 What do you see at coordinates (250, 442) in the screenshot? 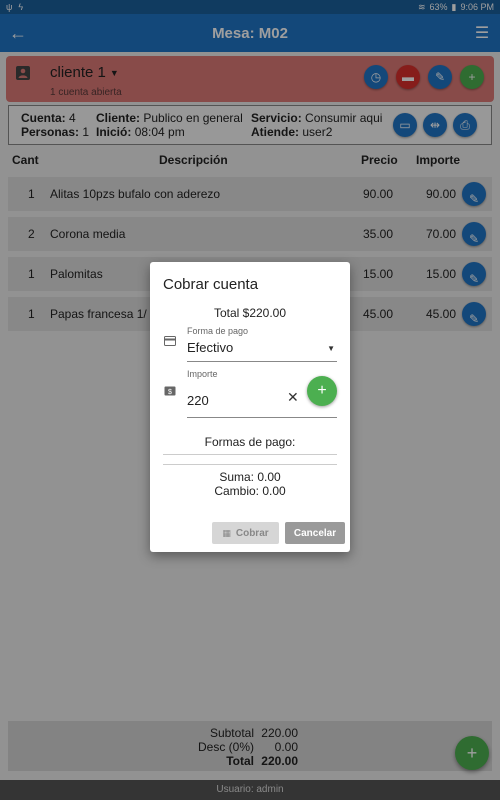
I see `formas-de-pago-title: Formas de pago:` at bounding box center [250, 442].